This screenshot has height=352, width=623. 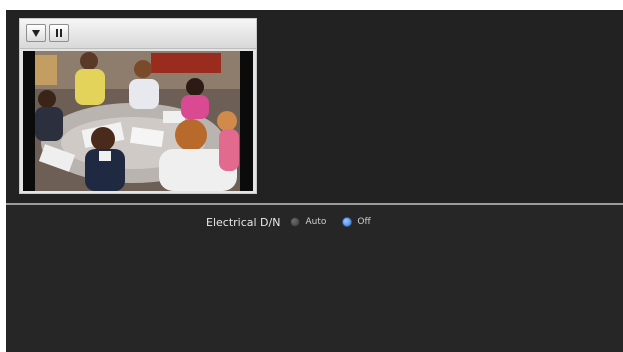 I want to click on classroom-video-picture, so click(x=138, y=121).